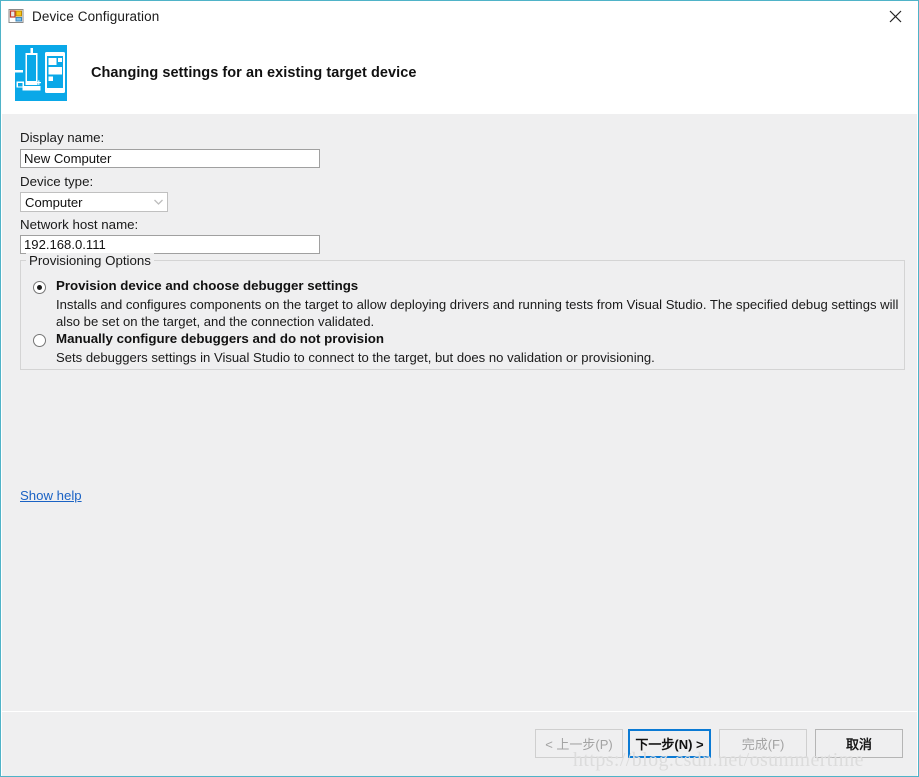 The height and width of the screenshot is (777, 919). What do you see at coordinates (579, 743) in the screenshot?
I see `back-button: < 上一步(P)` at bounding box center [579, 743].